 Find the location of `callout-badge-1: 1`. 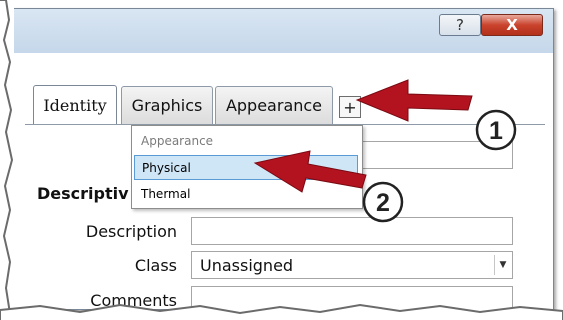

callout-badge-1: 1 is located at coordinates (496, 130).